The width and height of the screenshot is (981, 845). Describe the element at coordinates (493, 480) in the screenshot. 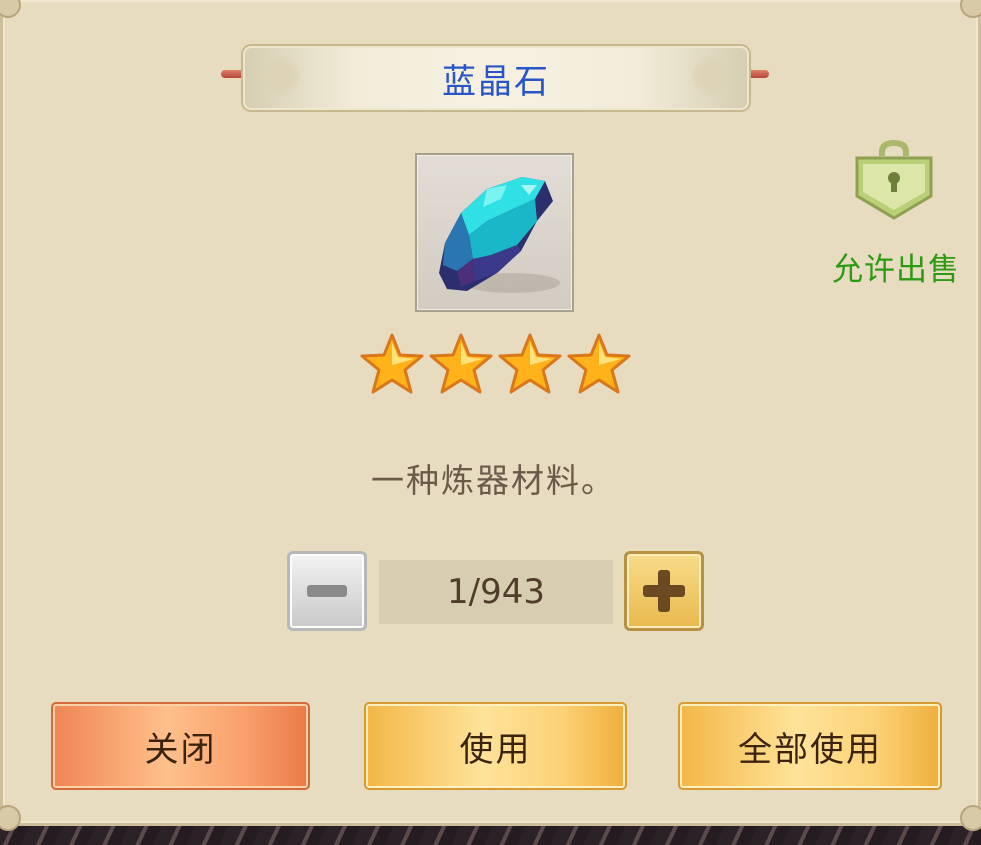

I see `item-description: 一种炼器材料。` at that location.